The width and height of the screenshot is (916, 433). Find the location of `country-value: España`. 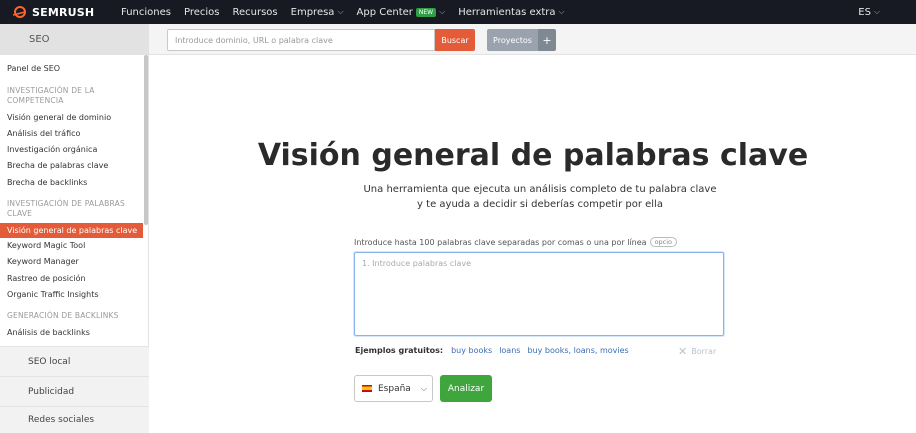

country-value: España is located at coordinates (394, 388).